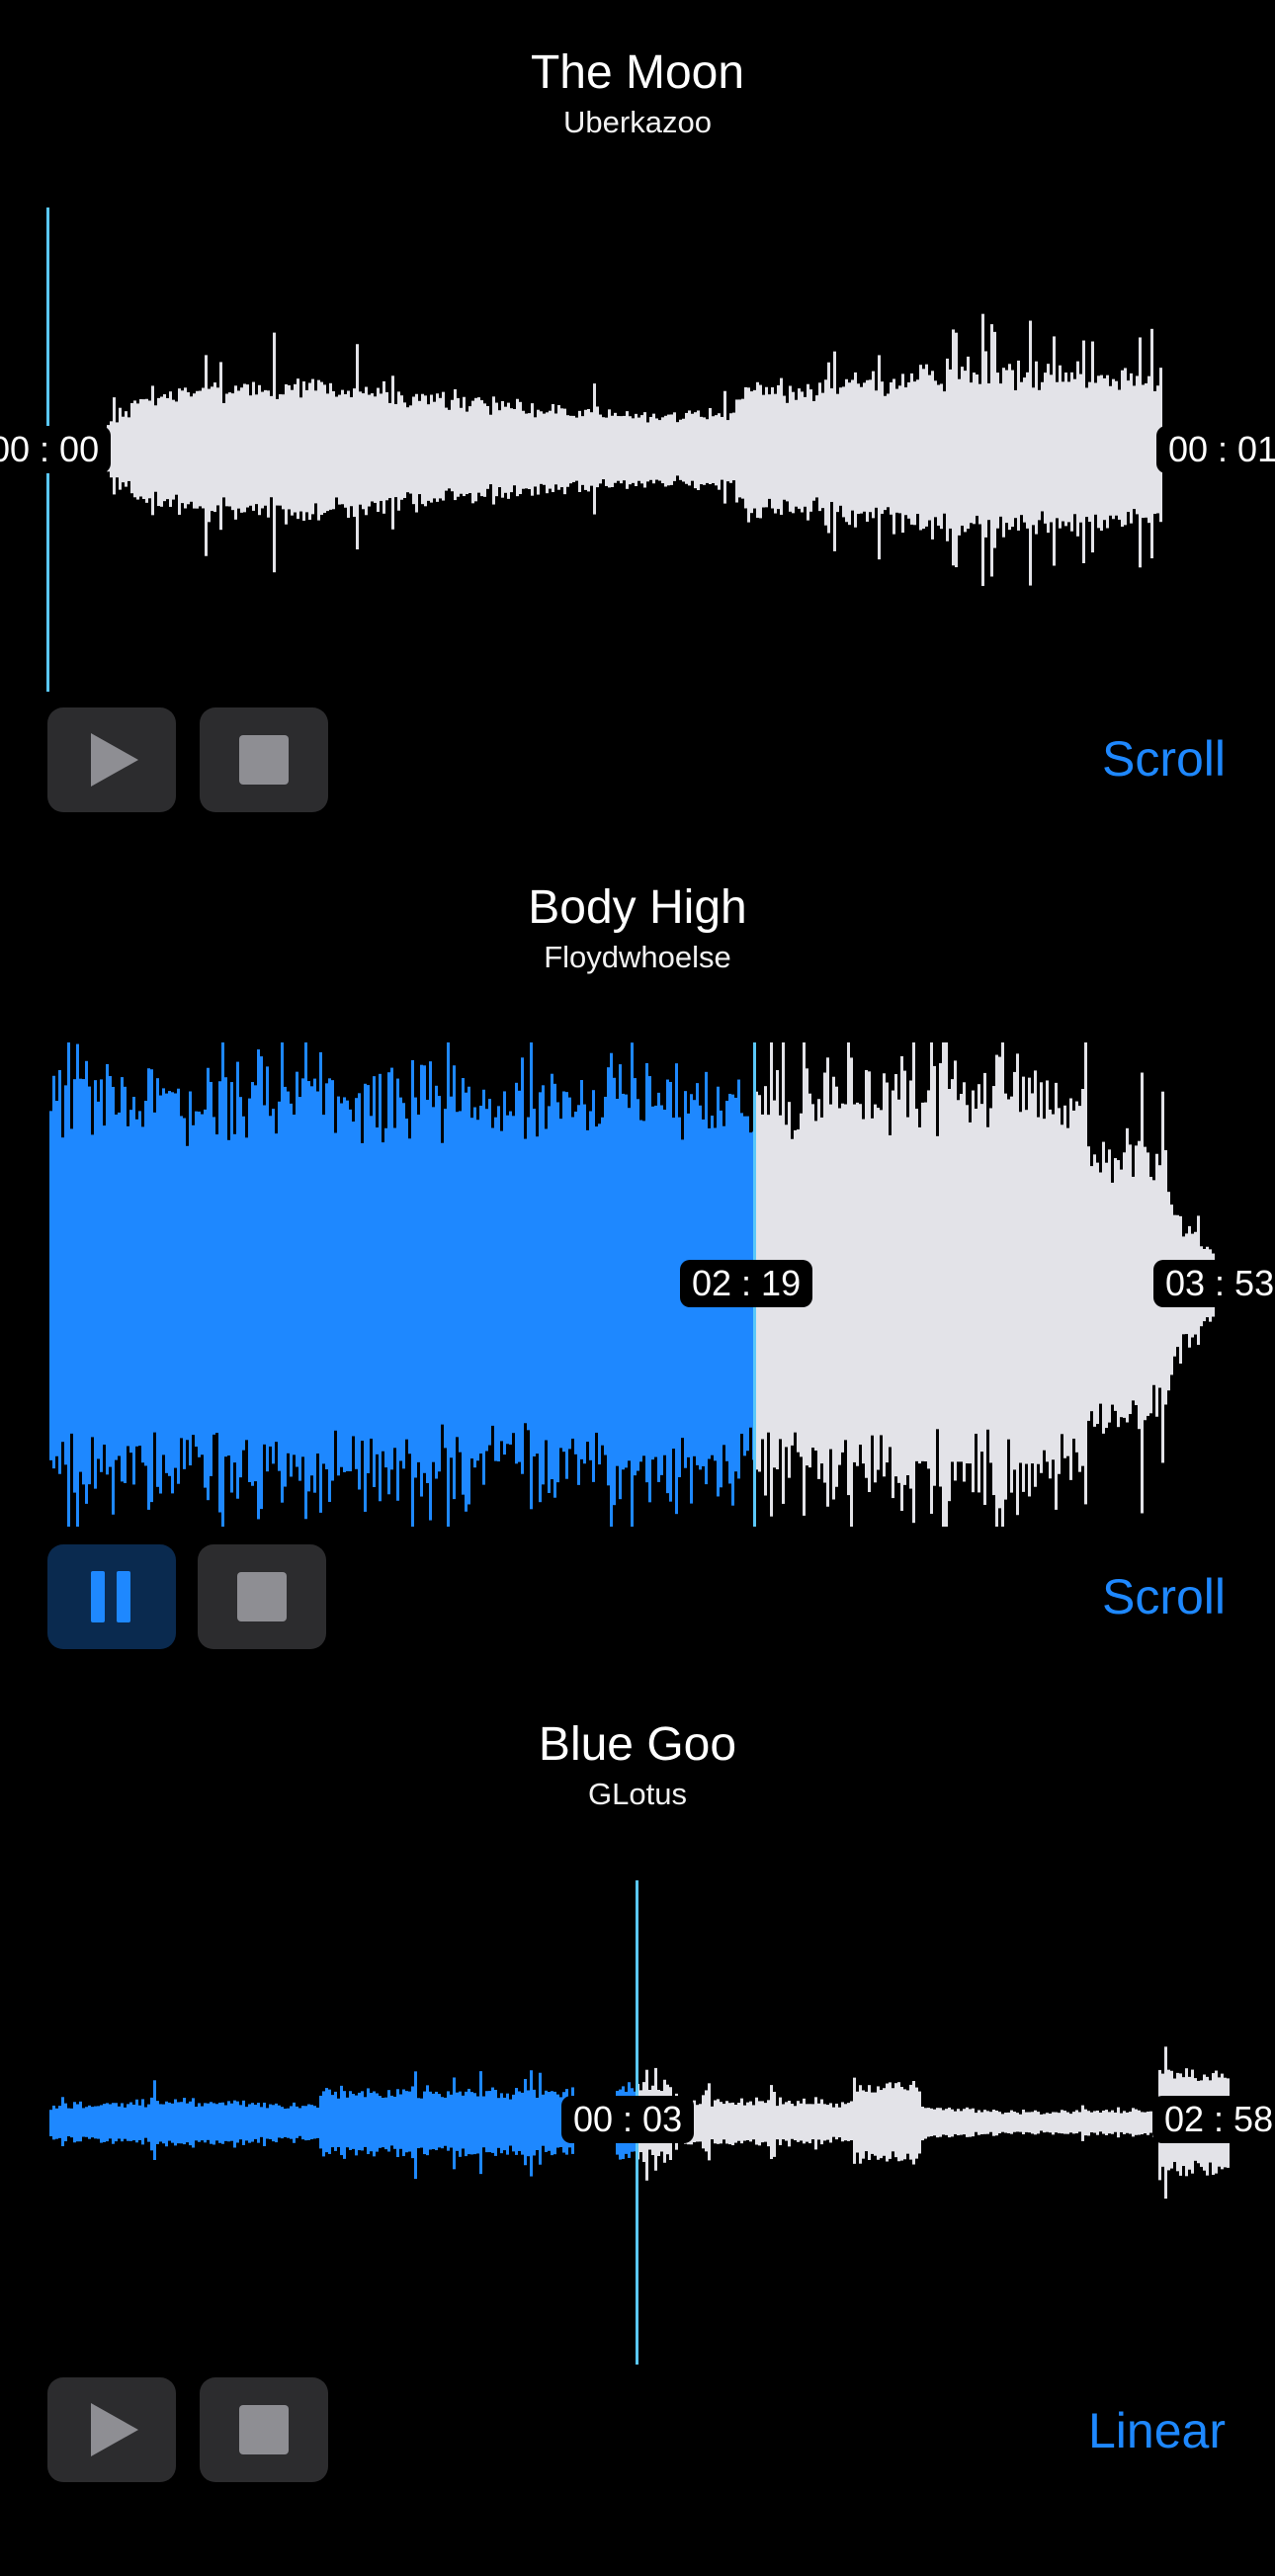  I want to click on track-title: Blue Goo, so click(637, 1744).